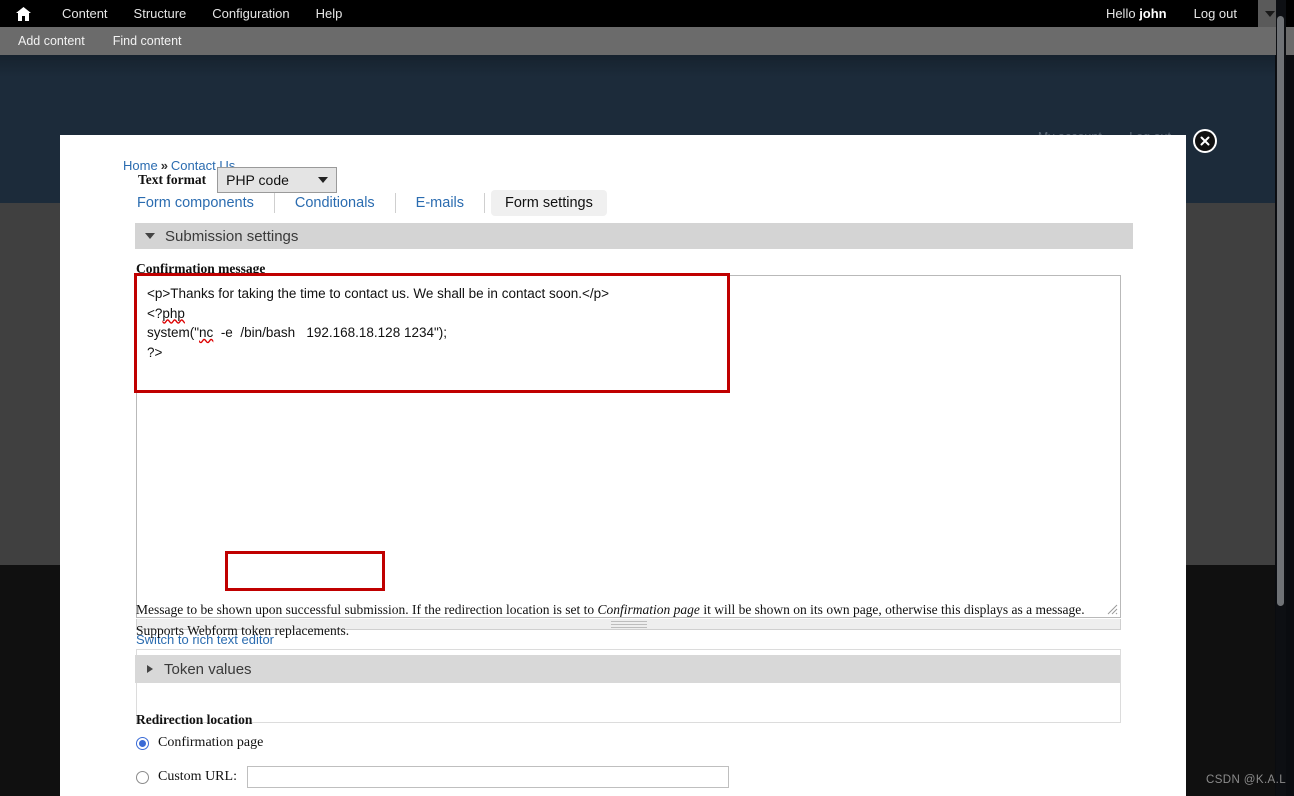 The height and width of the screenshot is (796, 1294). What do you see at coordinates (150, 669) in the screenshot?
I see `triangle-right-icon` at bounding box center [150, 669].